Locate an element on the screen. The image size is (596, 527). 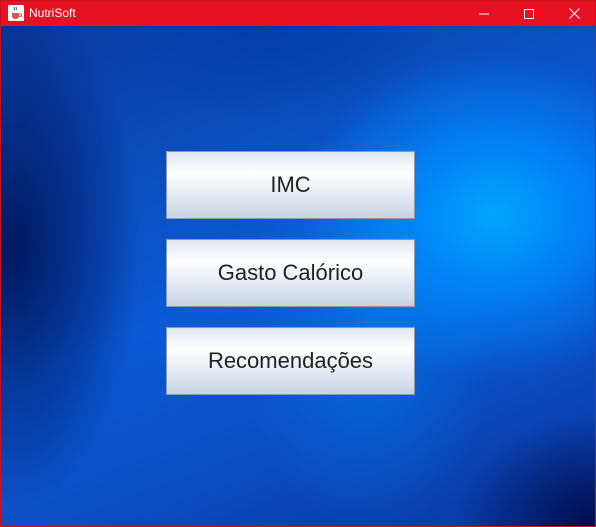
minimize-button is located at coordinates (484, 13).